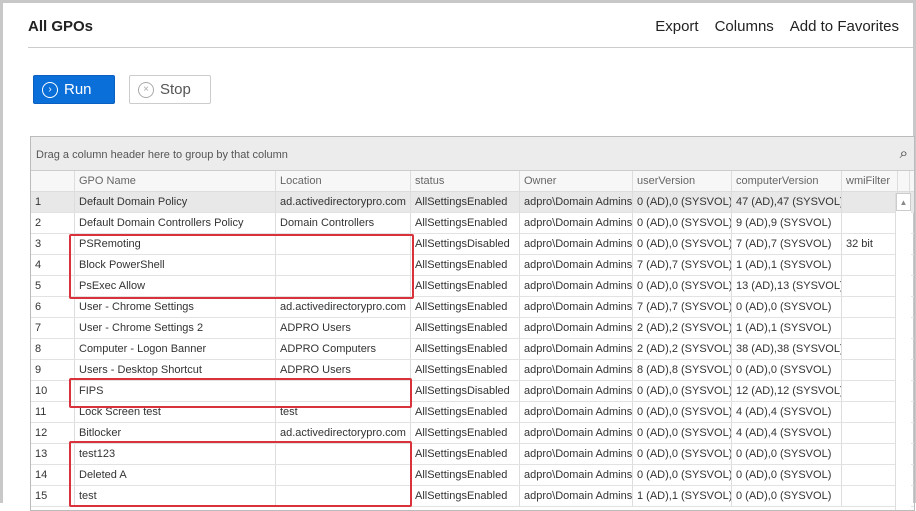  I want to click on cell-user-version: 7 (AD),7 (SYSVOL), so click(682, 265).